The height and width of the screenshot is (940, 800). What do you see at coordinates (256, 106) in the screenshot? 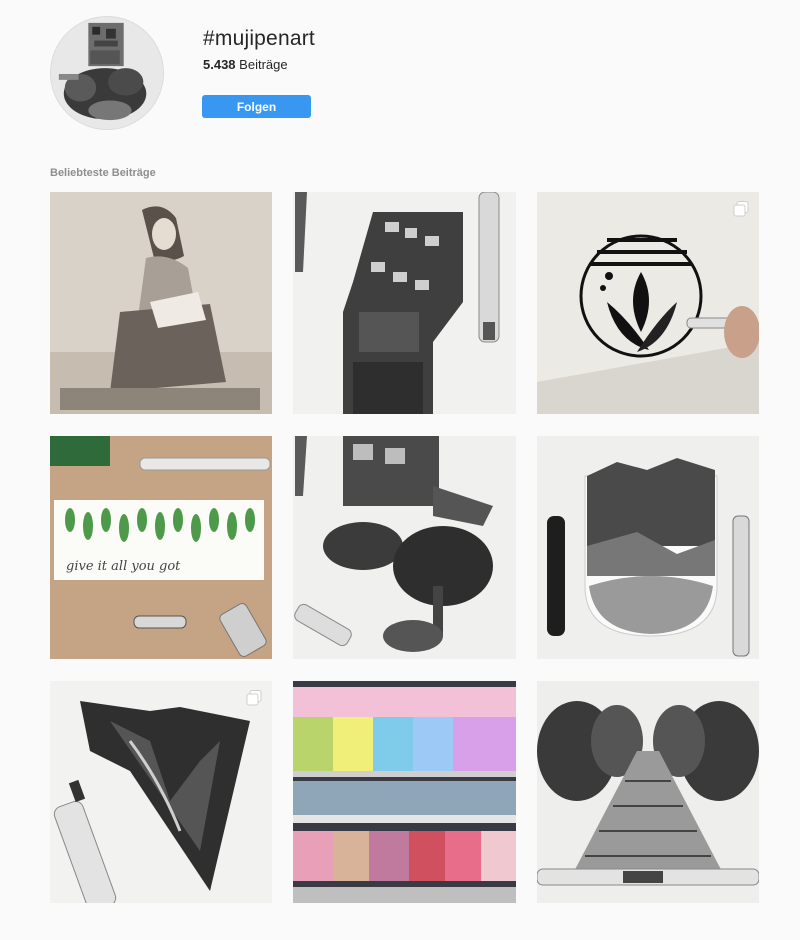
I see `follow-button: Folgen` at bounding box center [256, 106].